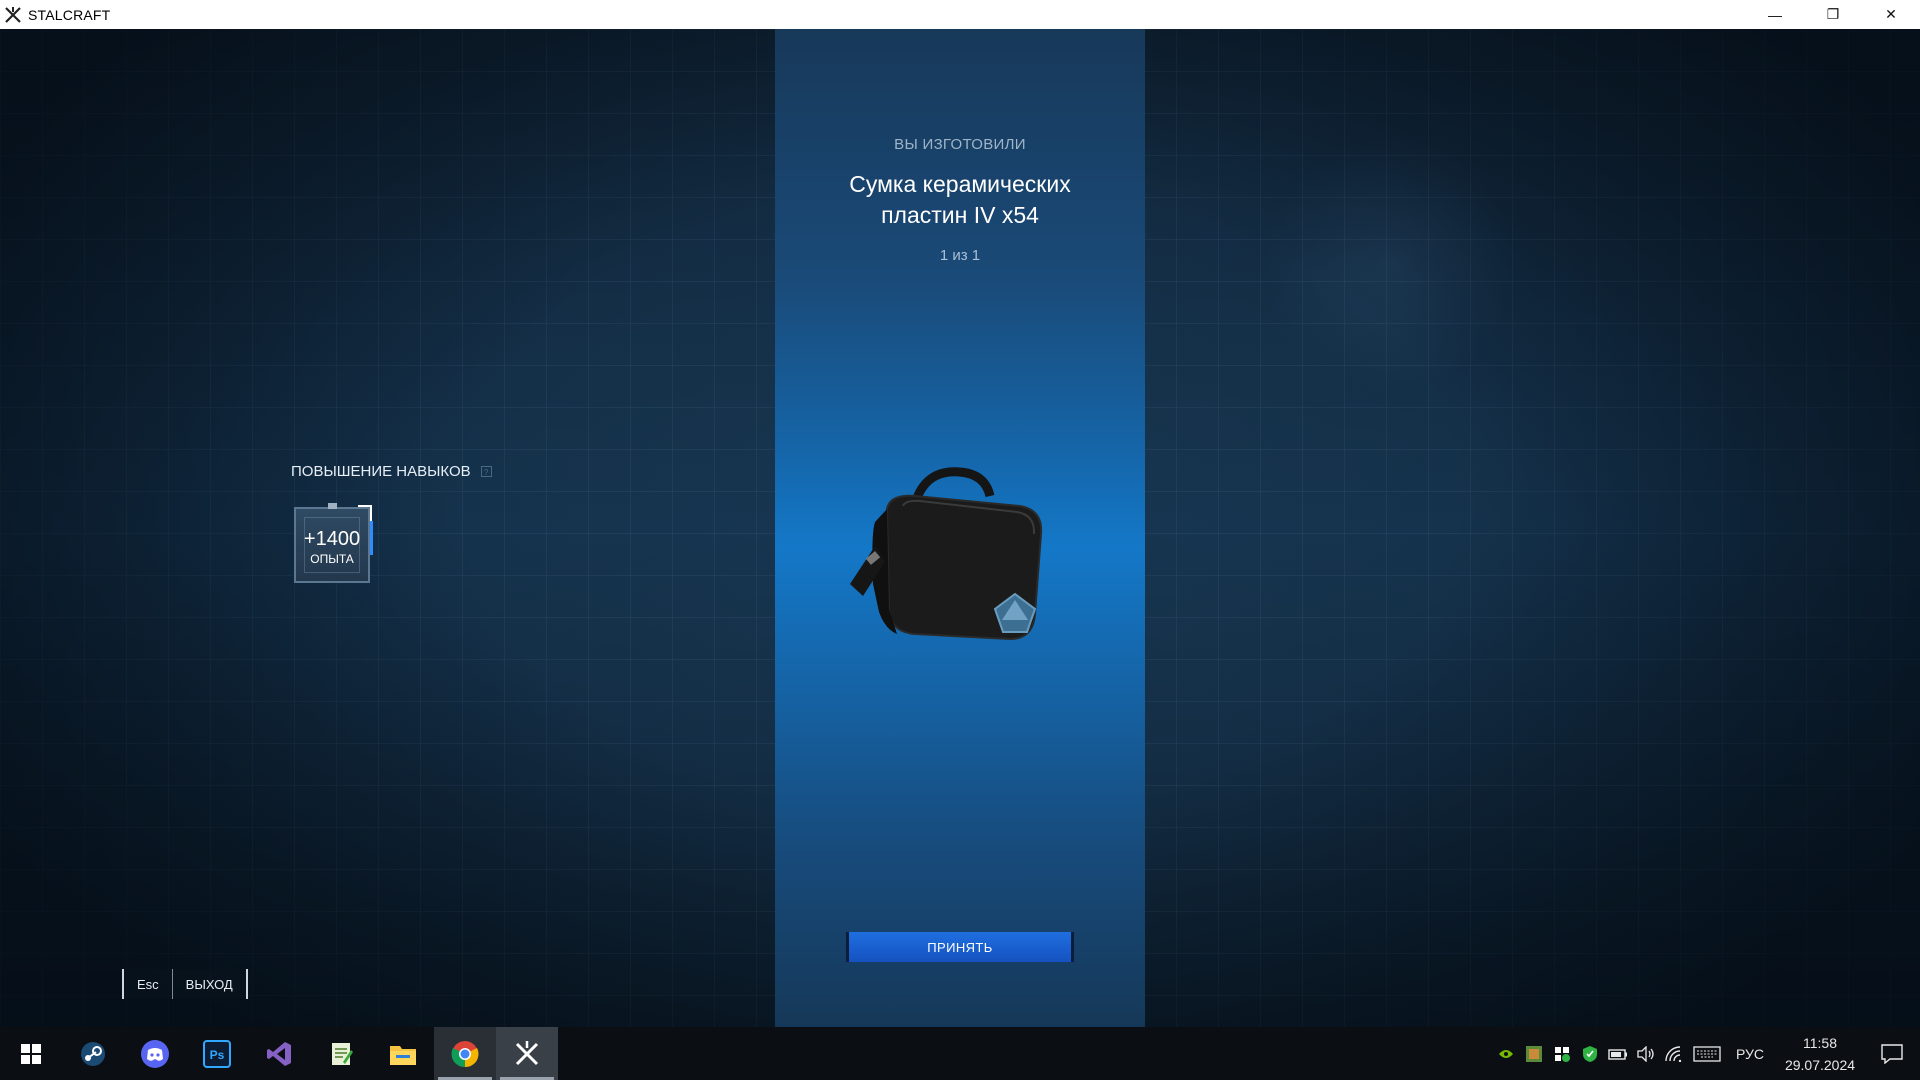 The width and height of the screenshot is (1920, 1080). I want to click on xp-reward-card: +1400 ОПЫТА, so click(333, 543).